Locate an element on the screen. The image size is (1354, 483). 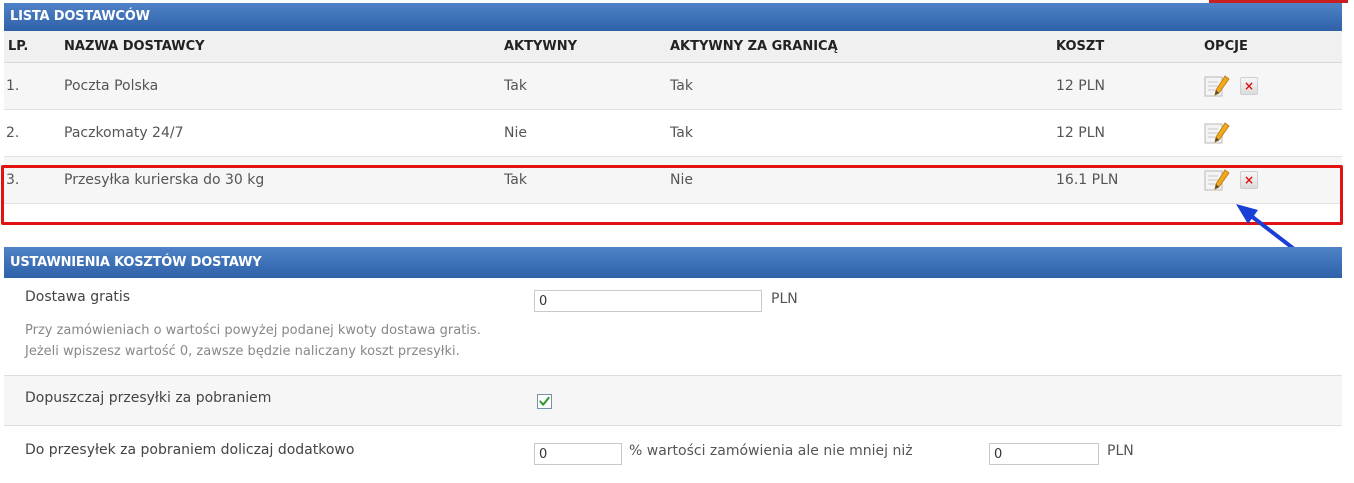
free-shipping-label: Dostawa gratis is located at coordinates (78, 297).